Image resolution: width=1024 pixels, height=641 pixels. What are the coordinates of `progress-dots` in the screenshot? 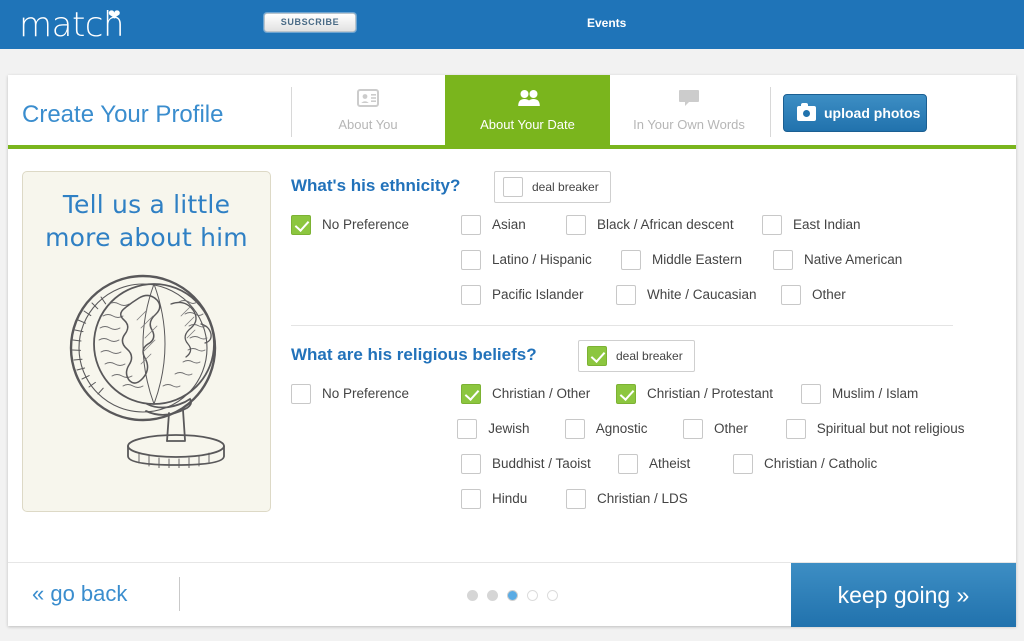 It's located at (512, 595).